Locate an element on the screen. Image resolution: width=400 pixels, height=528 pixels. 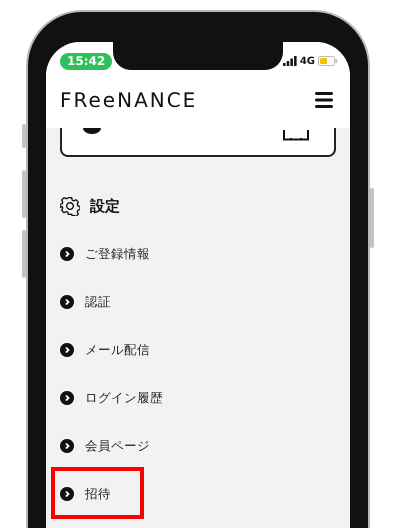
menu-icon is located at coordinates (324, 100).